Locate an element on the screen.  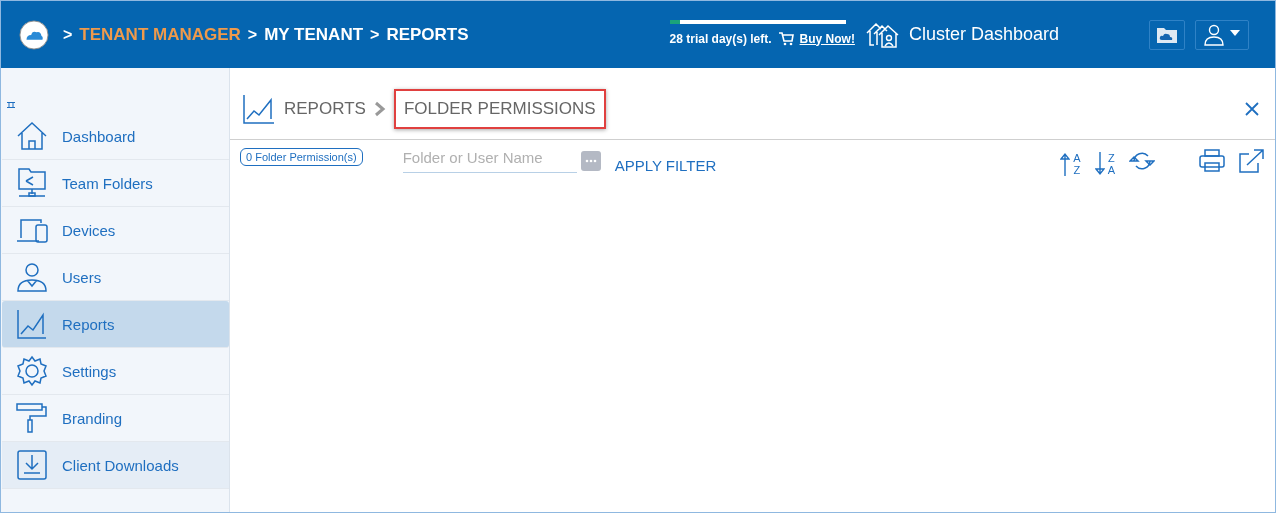
sidebar-item: Team Folders is located at coordinates (115, 183).